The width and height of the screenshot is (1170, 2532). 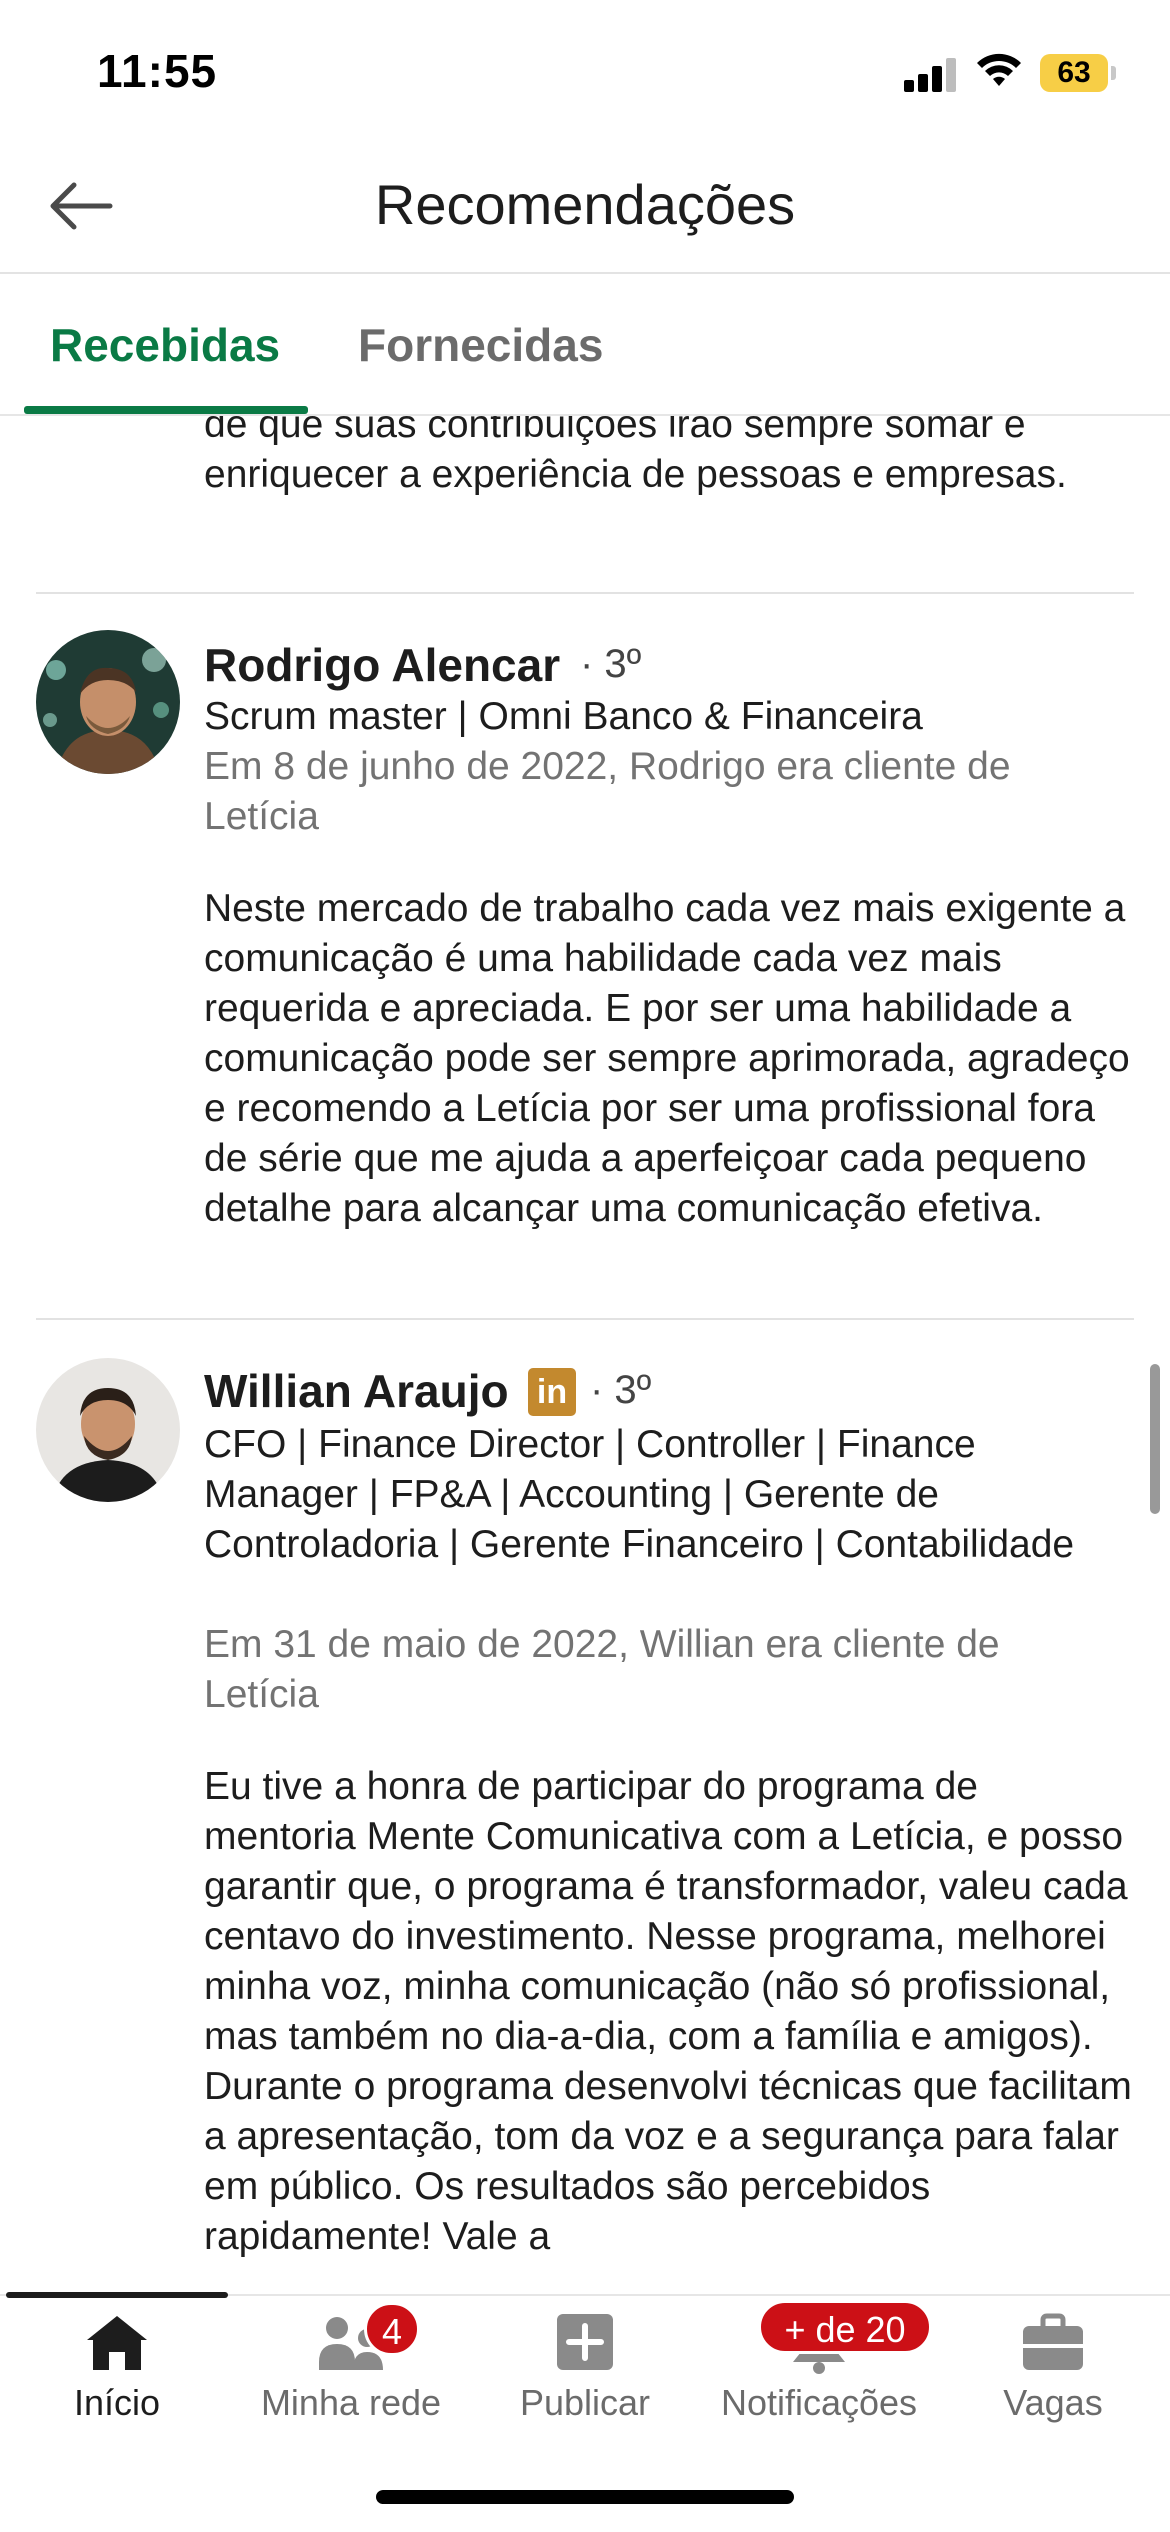 What do you see at coordinates (1078, 73) in the screenshot?
I see `battery-icon: 63` at bounding box center [1078, 73].